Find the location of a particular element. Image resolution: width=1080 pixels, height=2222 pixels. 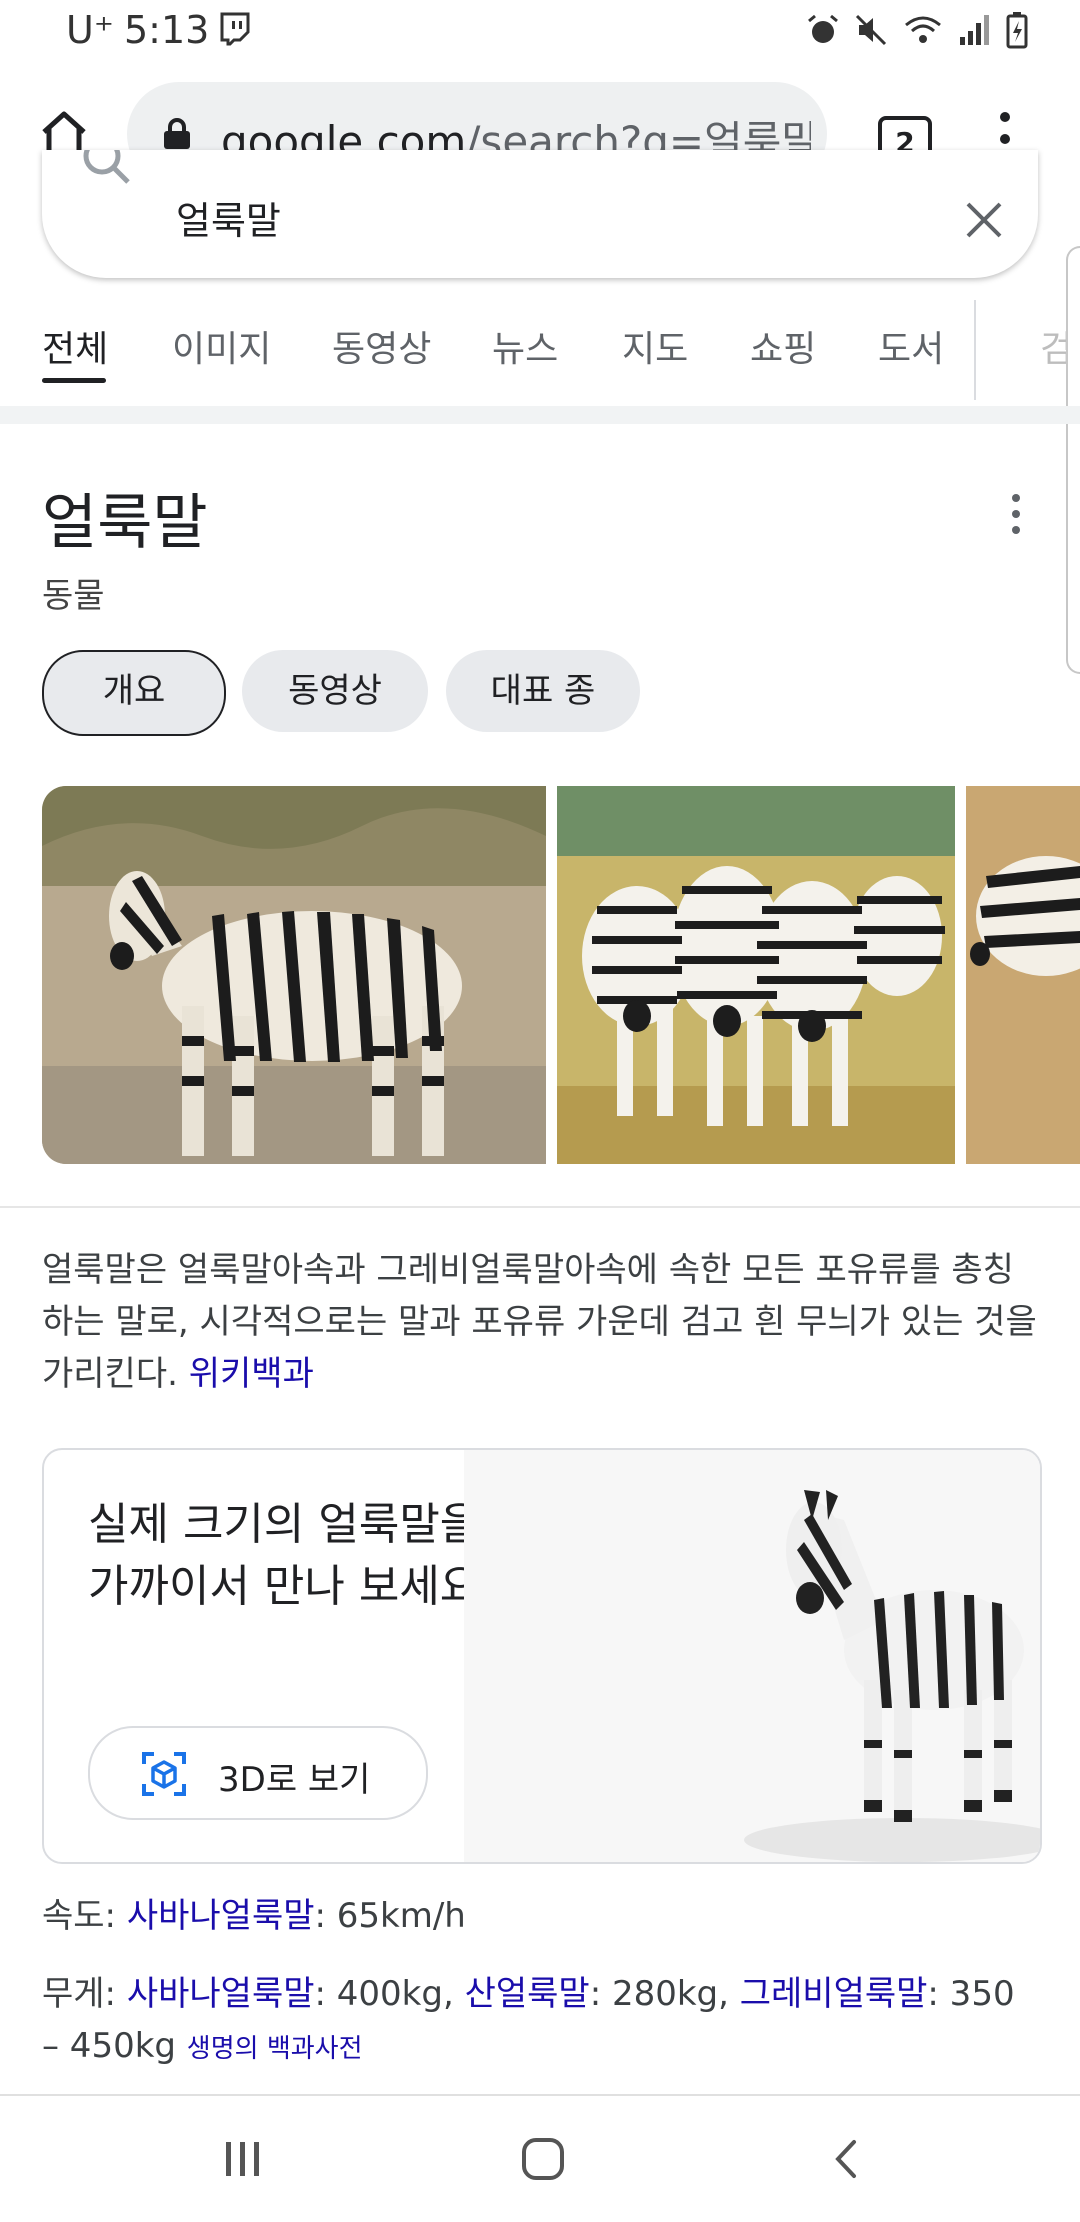

carrier-label: U⁺ is located at coordinates (90, 30).